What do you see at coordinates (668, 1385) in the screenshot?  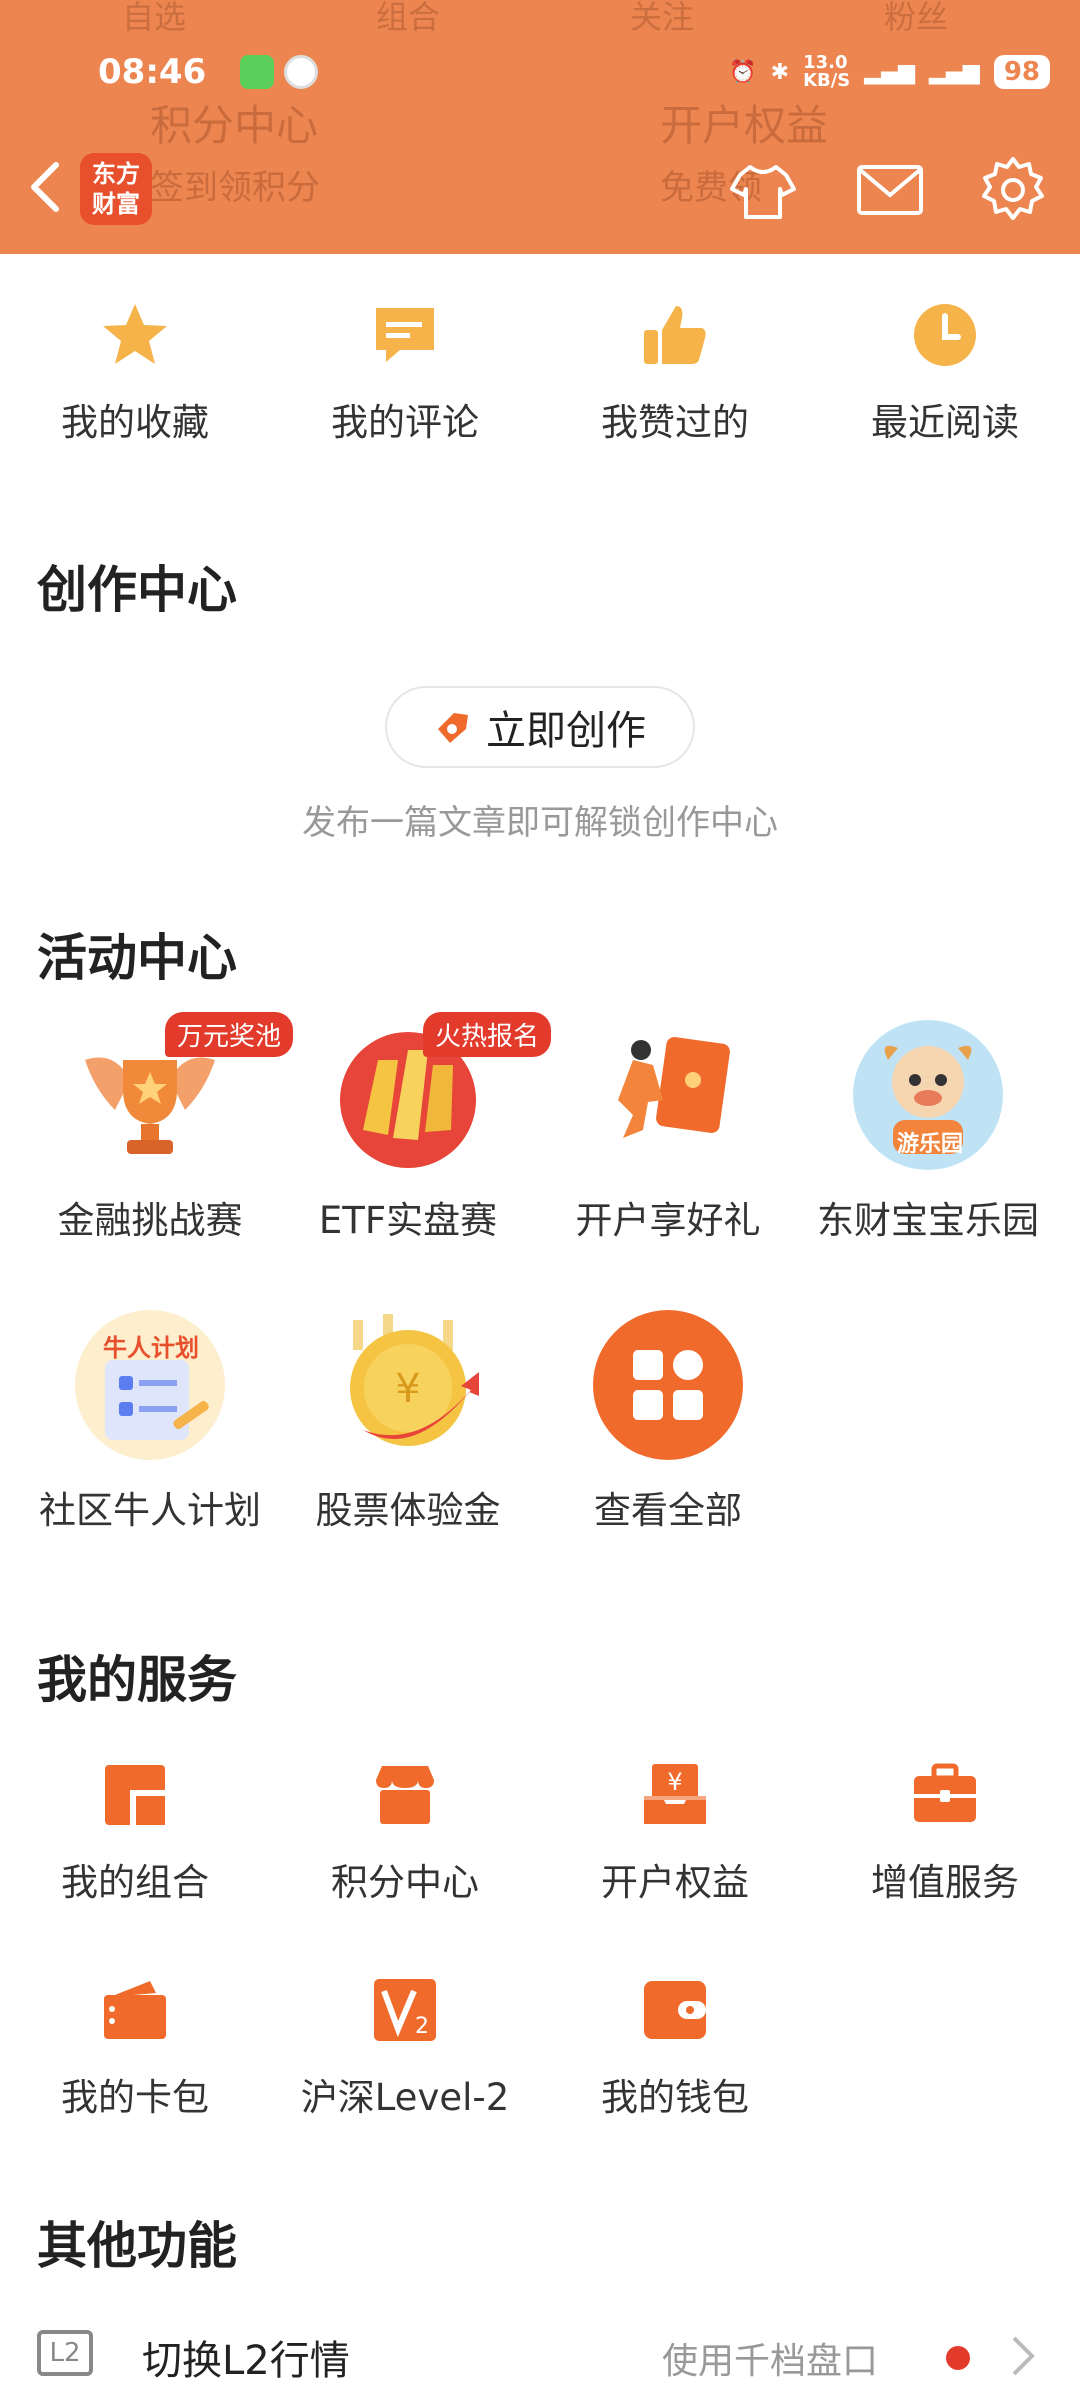 I see `grid-apps-icon` at bounding box center [668, 1385].